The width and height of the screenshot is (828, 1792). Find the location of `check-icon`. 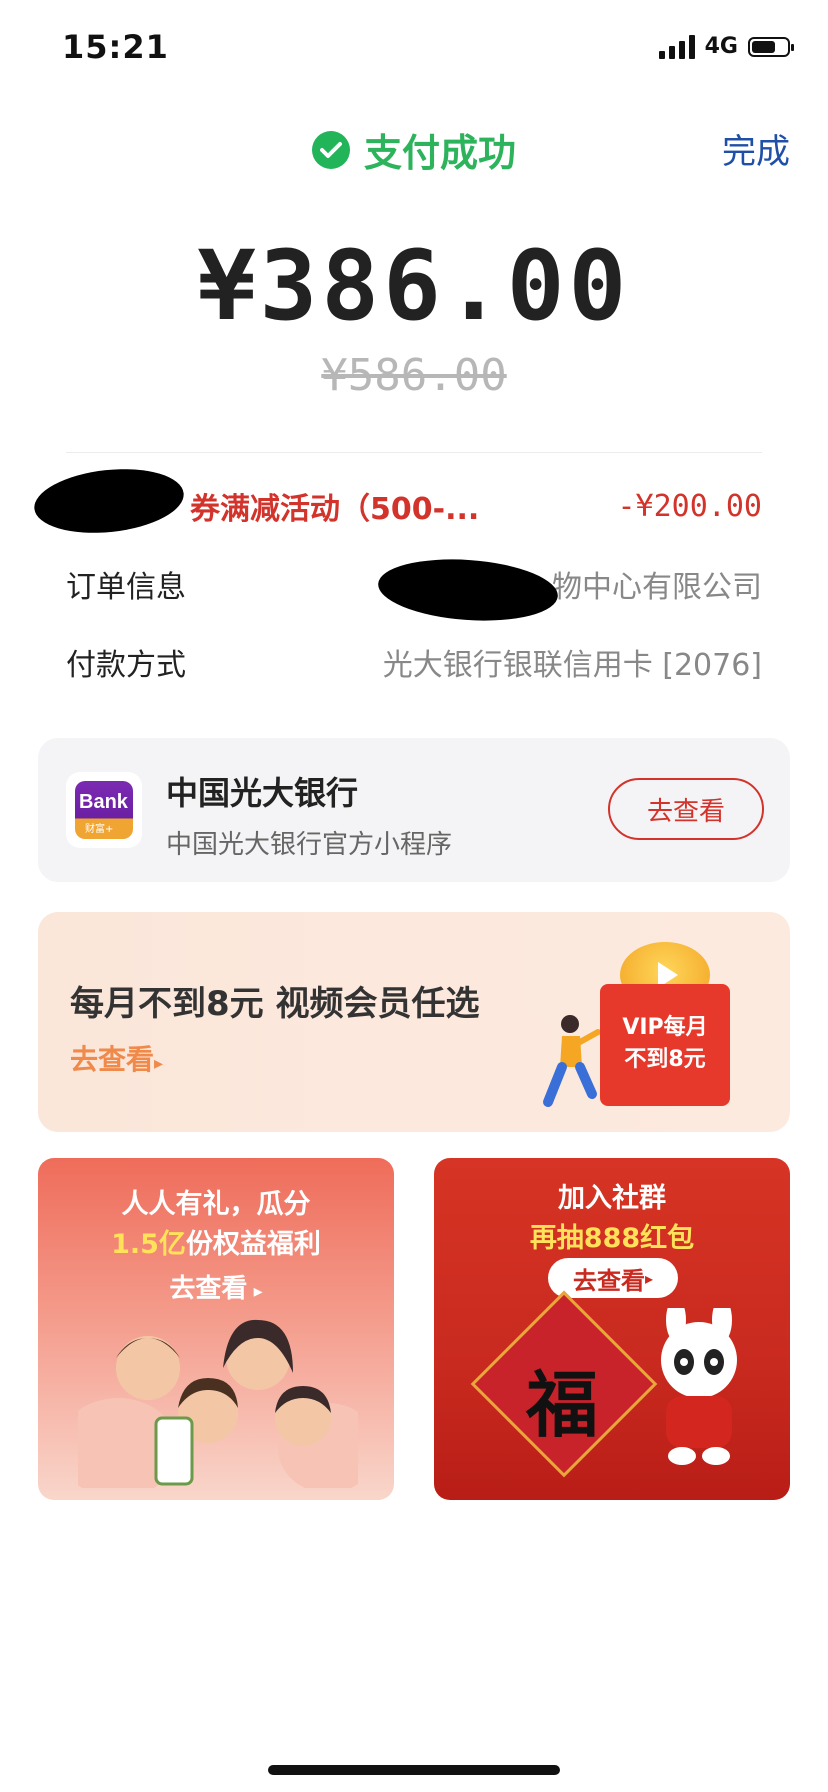

check-icon is located at coordinates (330, 149).